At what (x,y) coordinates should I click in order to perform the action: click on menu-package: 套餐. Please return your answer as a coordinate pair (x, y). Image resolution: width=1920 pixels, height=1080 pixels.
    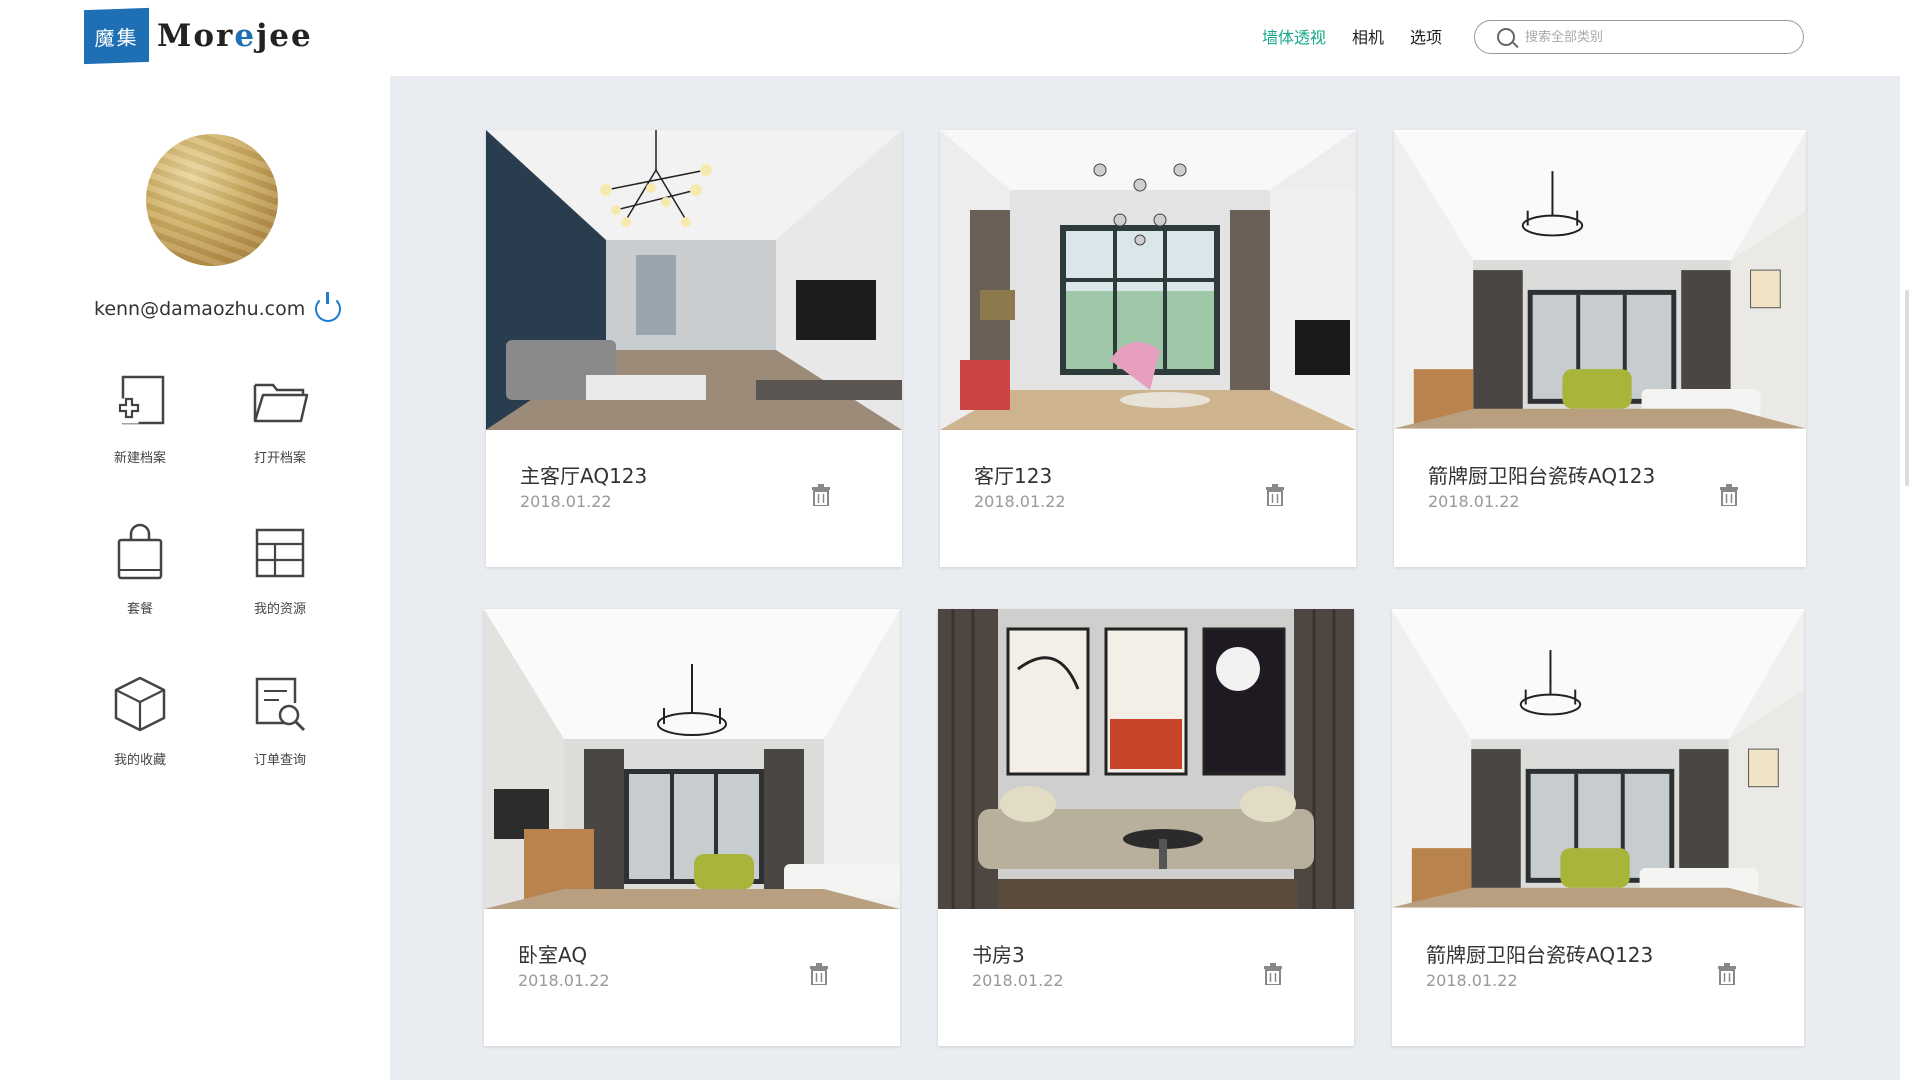
    Looking at the image, I should click on (140, 569).